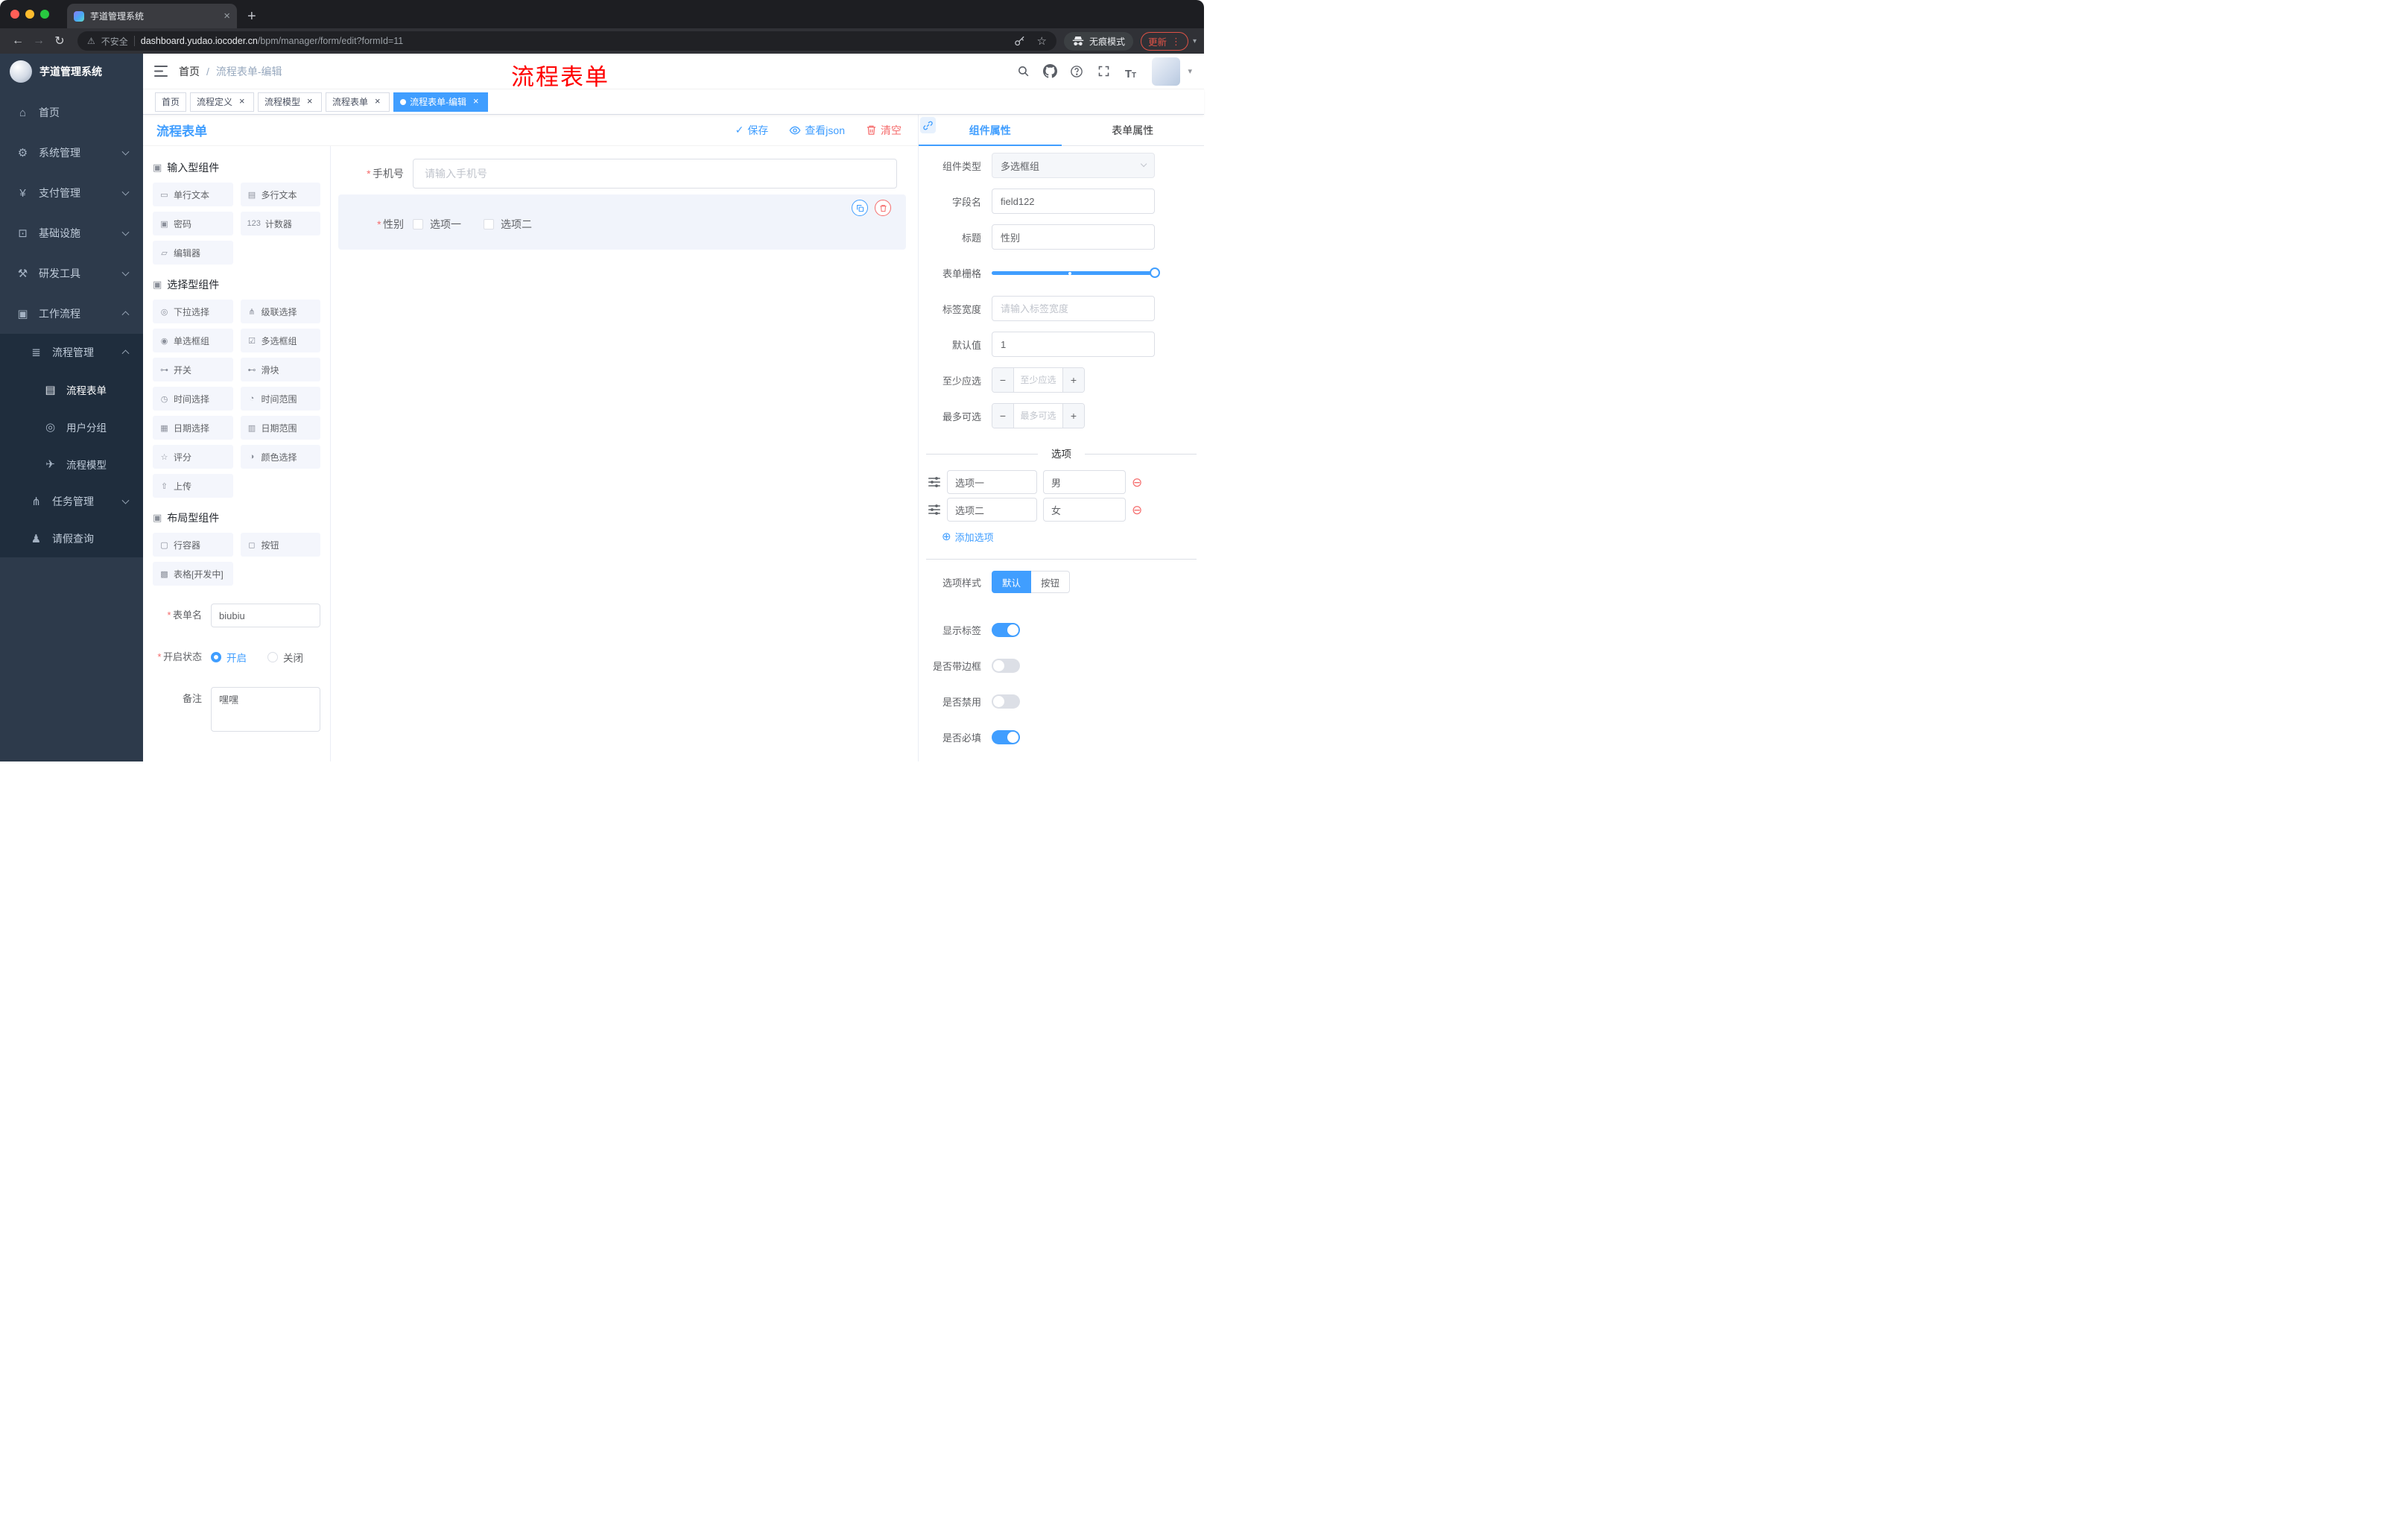 The image size is (2408, 1523). I want to click on tab-form-props: 表单属性, so click(1133, 130).